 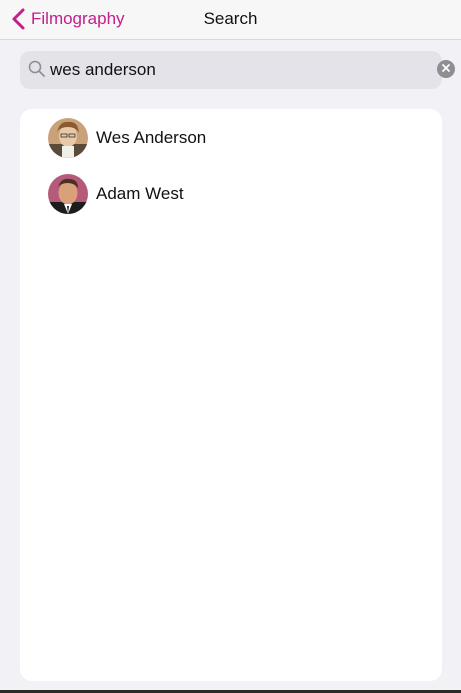 I want to click on search-icon, so click(x=37, y=71).